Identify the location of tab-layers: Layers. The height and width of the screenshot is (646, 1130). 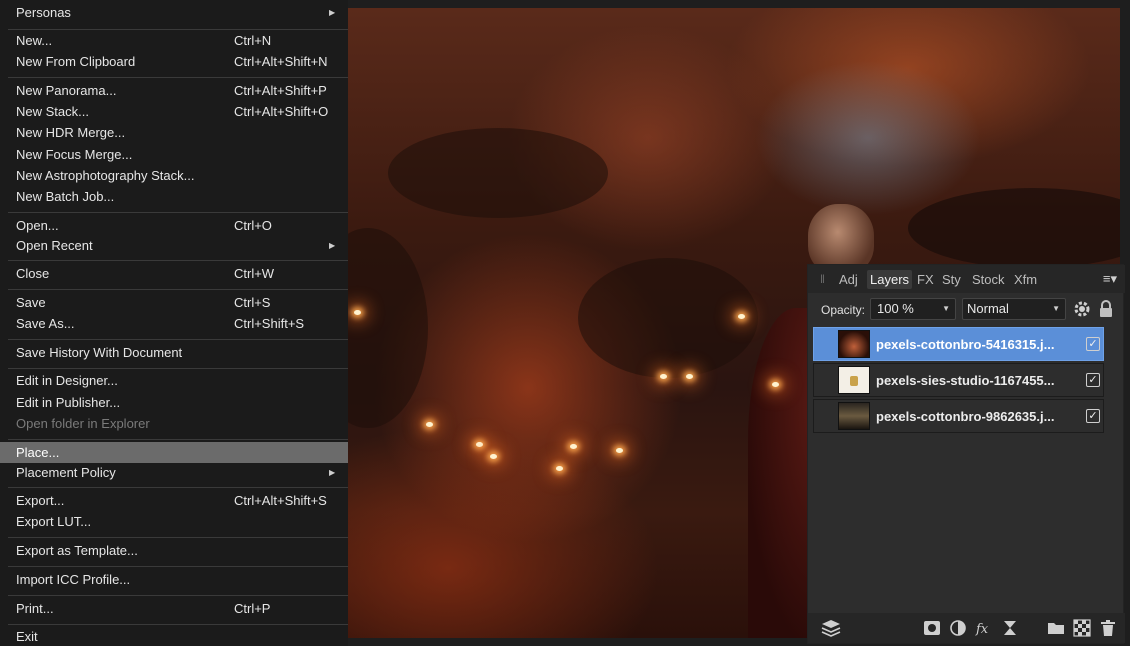
(890, 279).